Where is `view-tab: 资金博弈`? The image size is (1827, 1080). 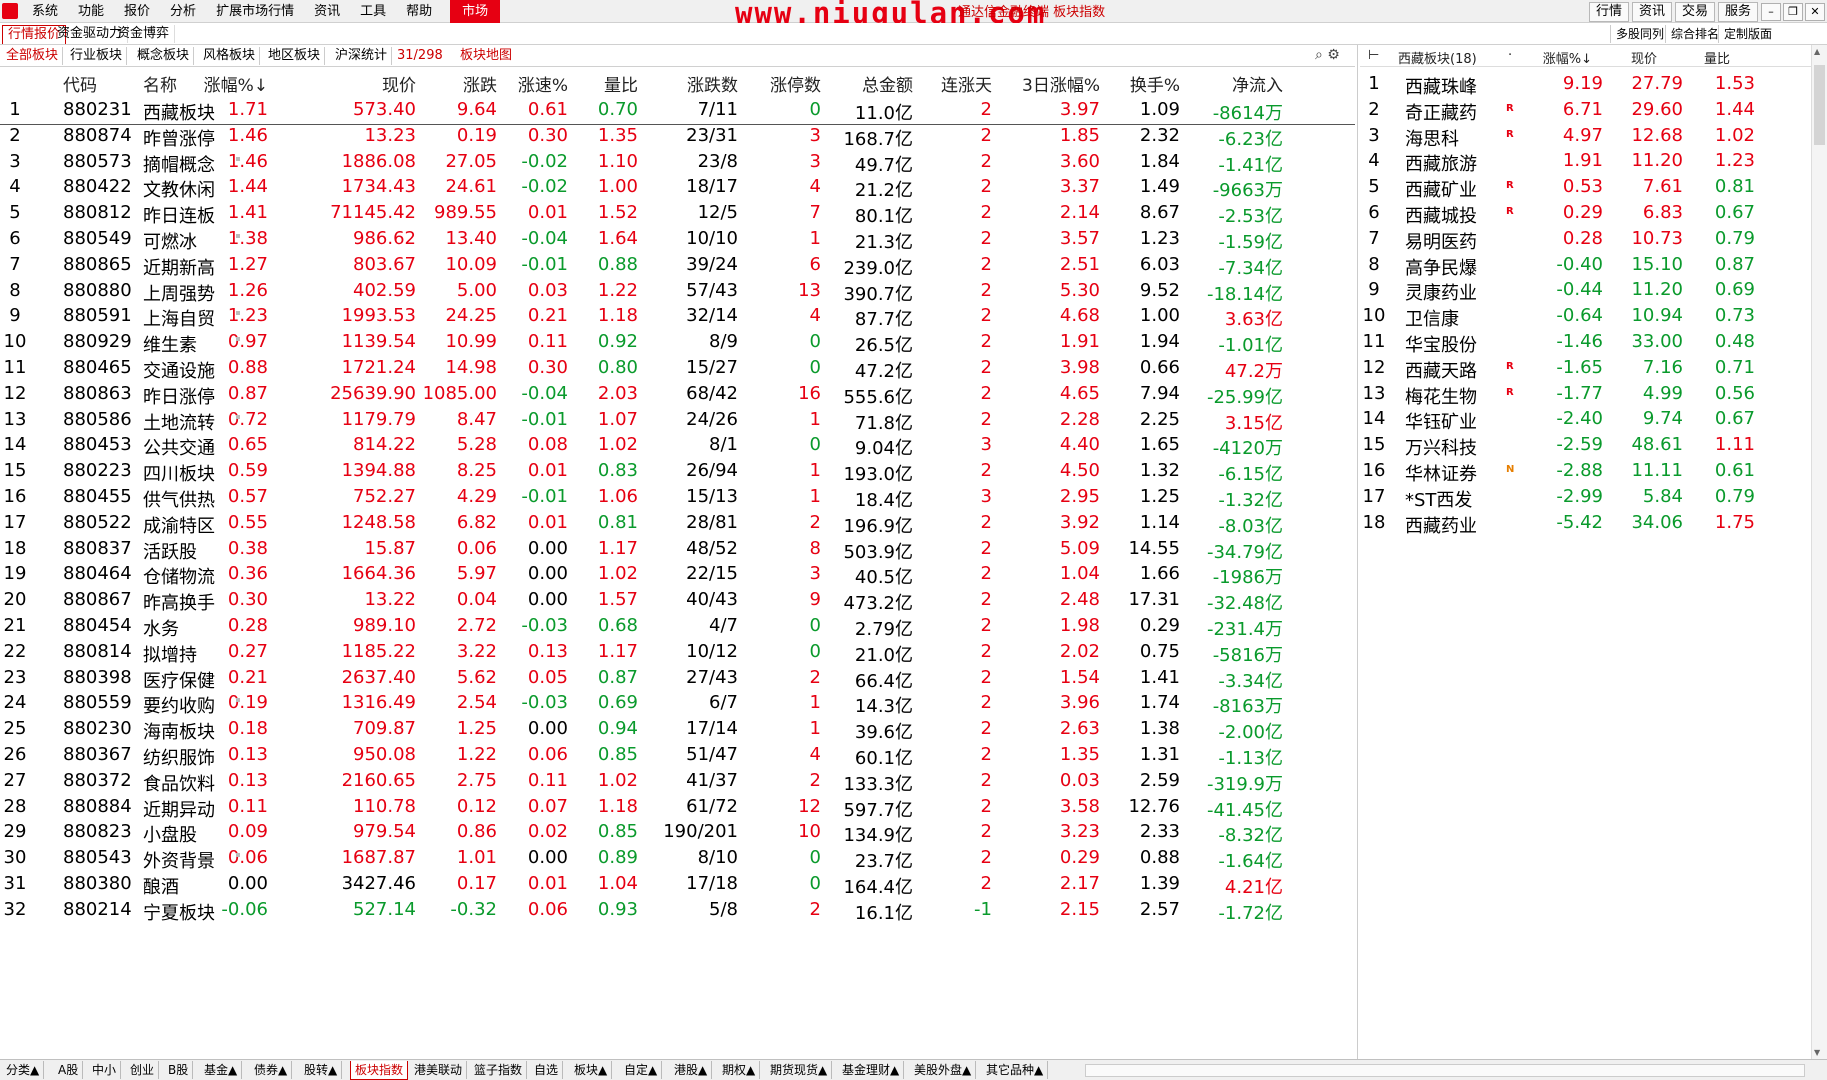 view-tab: 资金博弈 is located at coordinates (144, 34).